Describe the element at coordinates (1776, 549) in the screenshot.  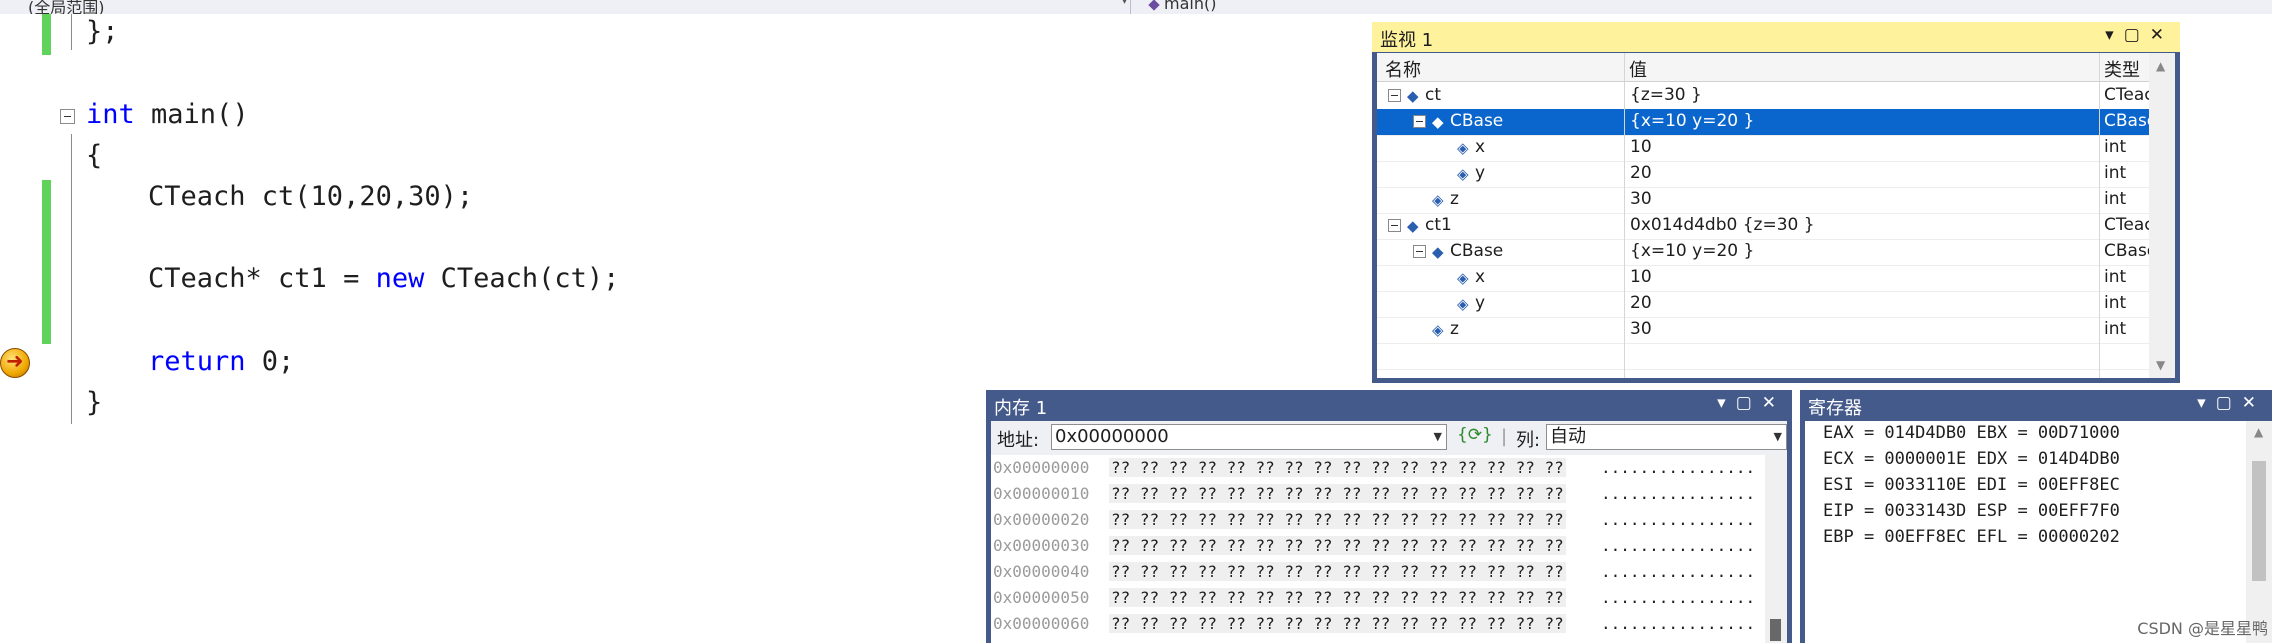
I see `memory-scrollbar` at that location.